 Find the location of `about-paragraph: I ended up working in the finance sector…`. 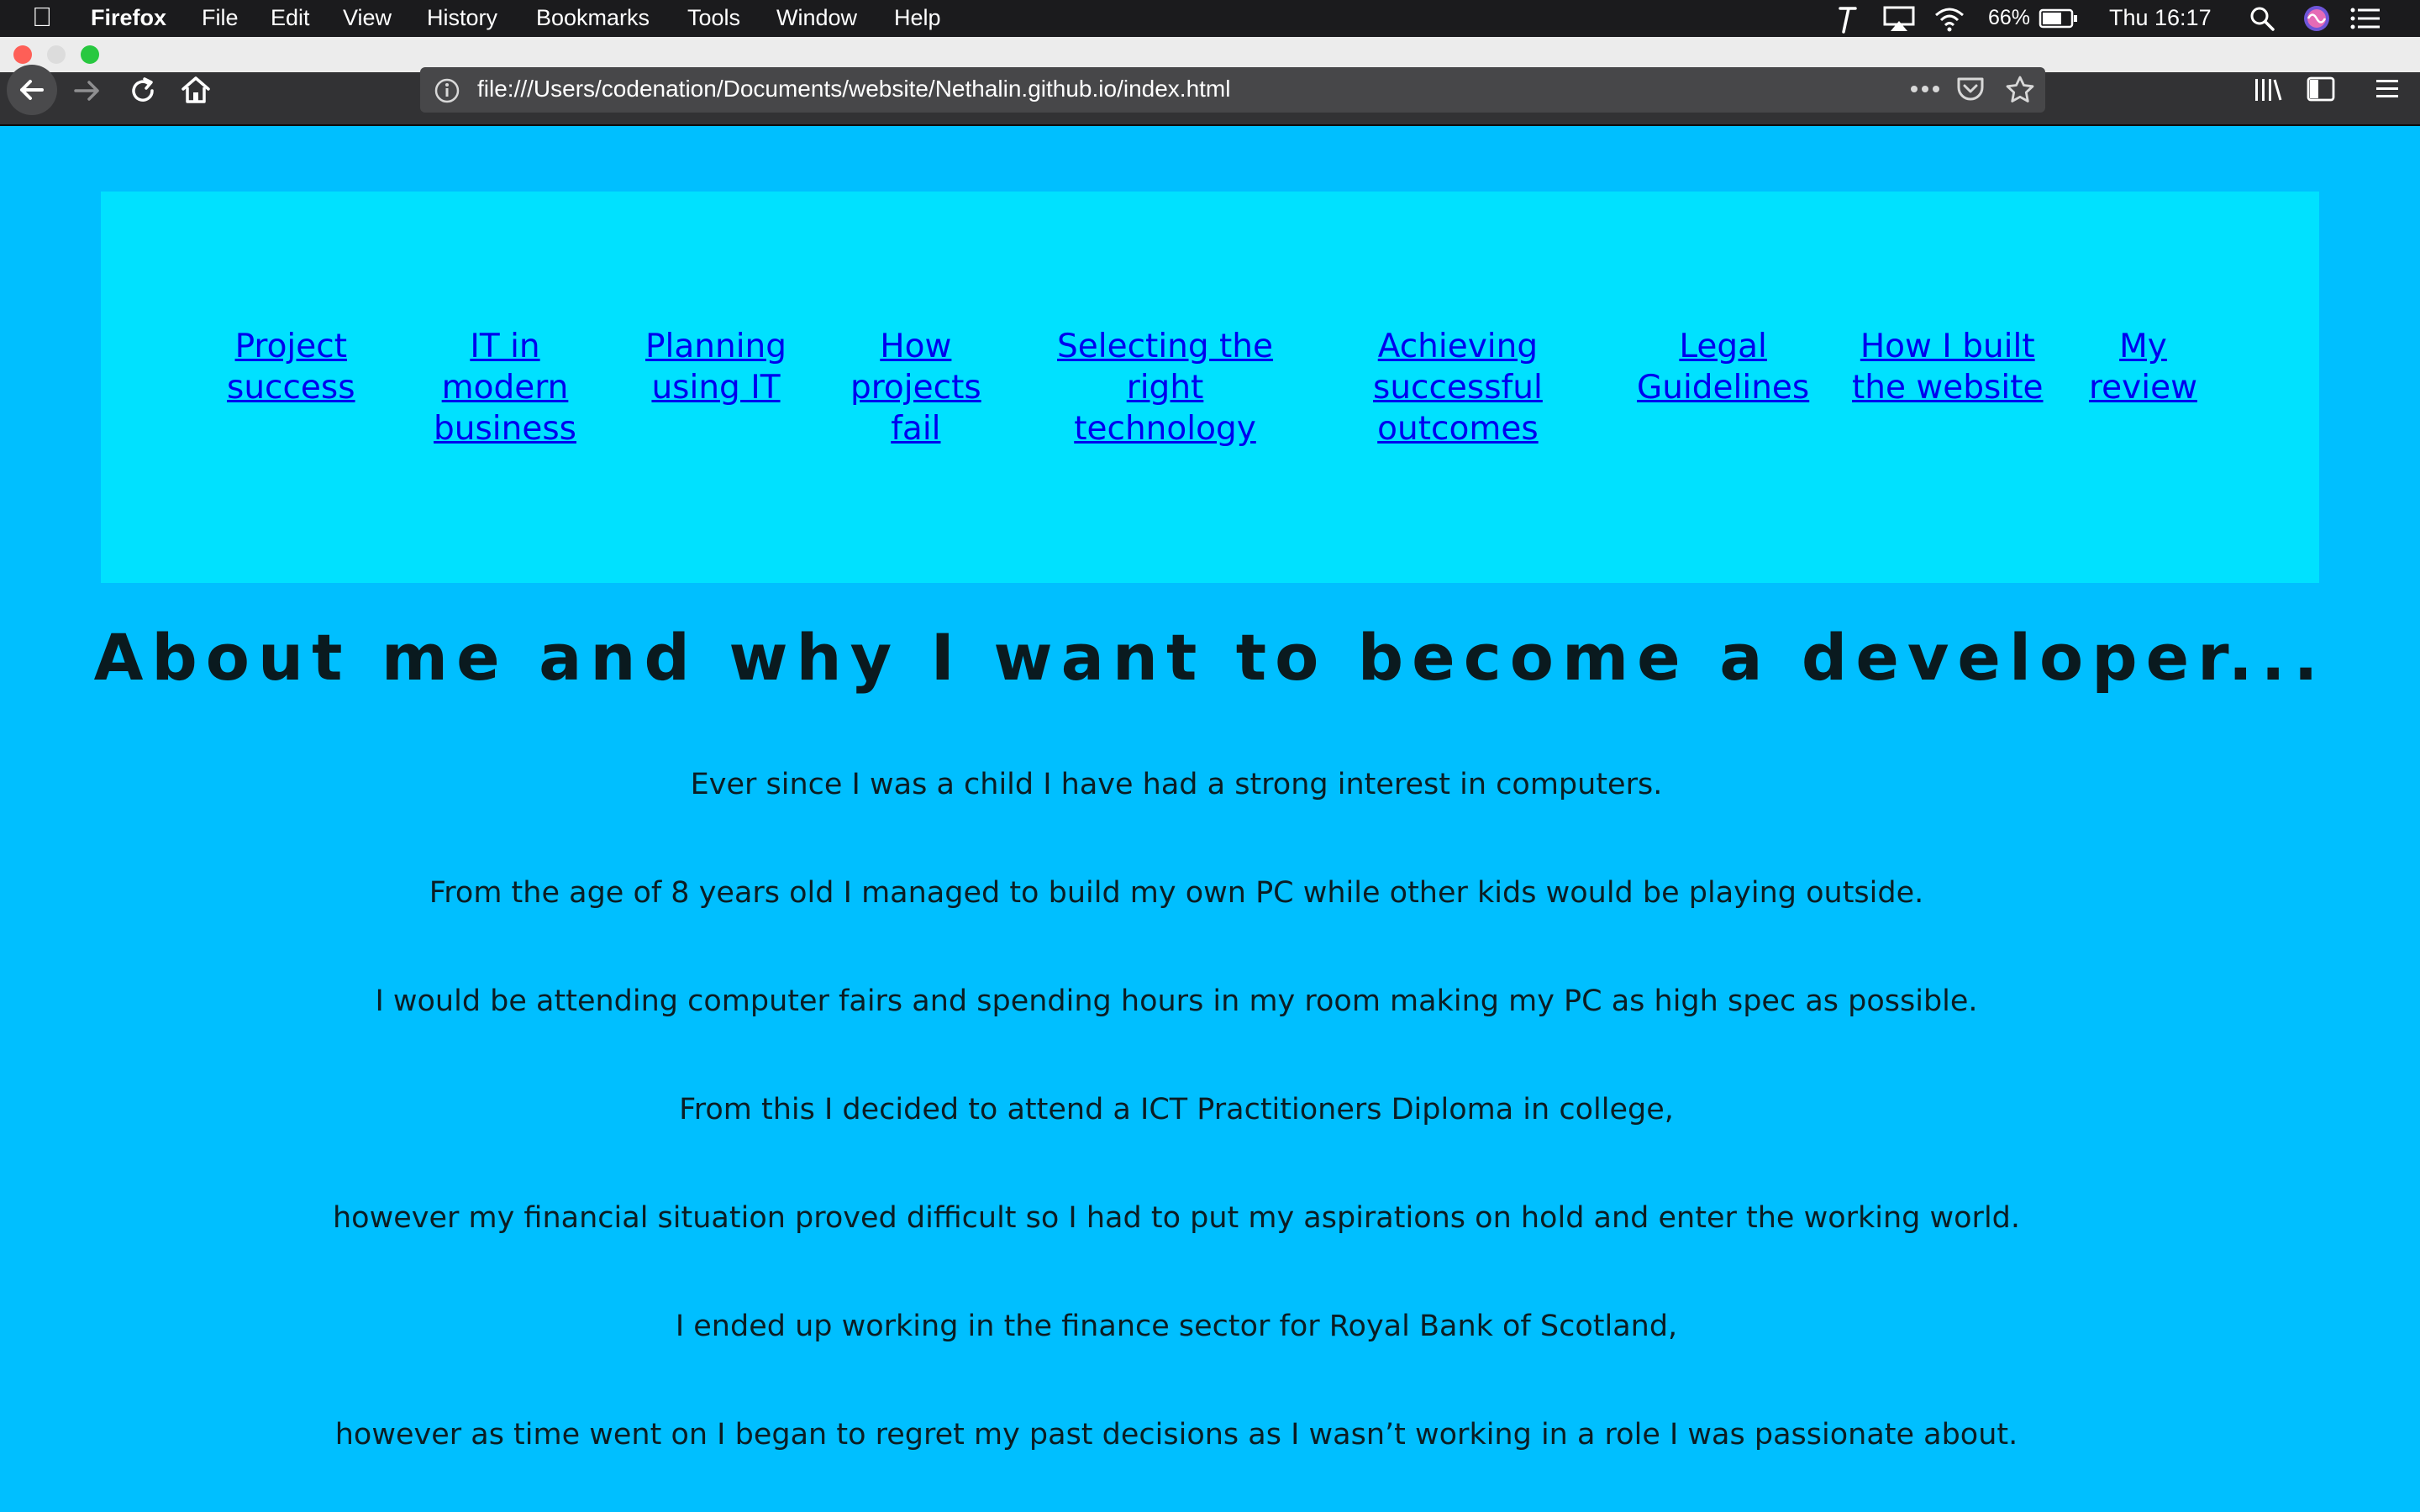

about-paragraph: I ended up working in the finance sector… is located at coordinates (1176, 1326).